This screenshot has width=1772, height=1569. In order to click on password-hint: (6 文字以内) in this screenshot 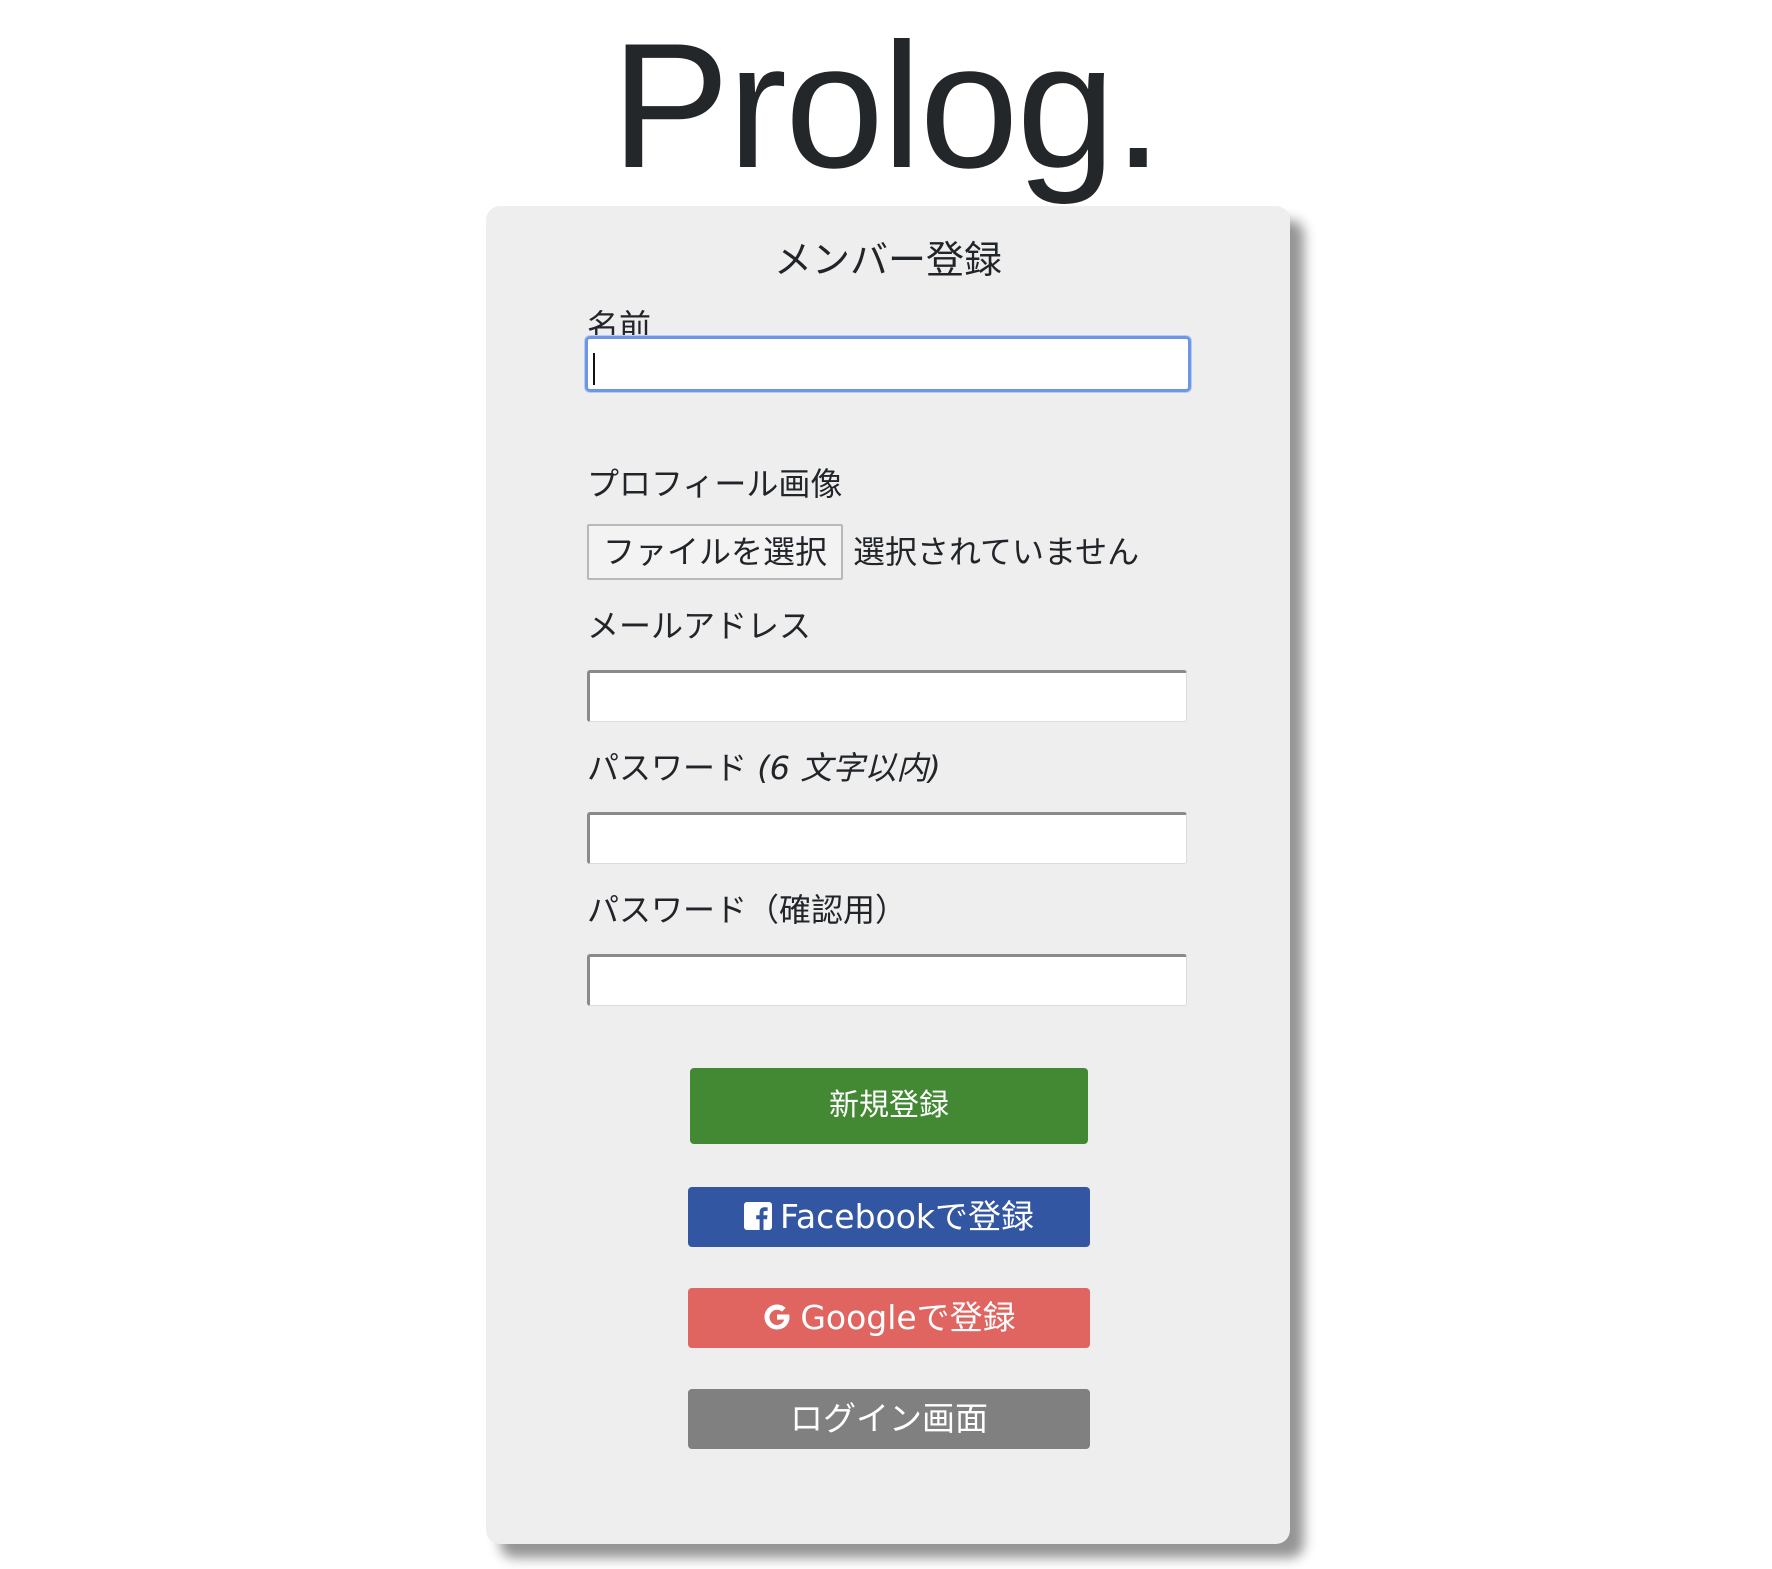, I will do `click(849, 768)`.